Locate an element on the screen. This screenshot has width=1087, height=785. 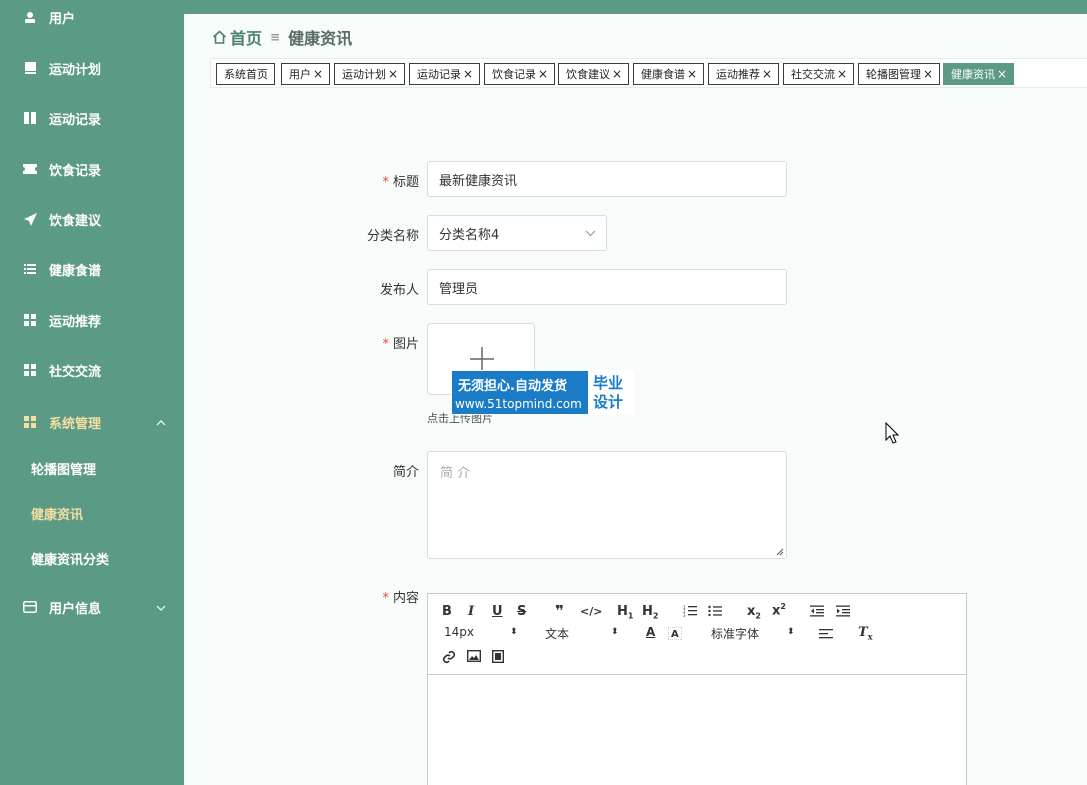
sidebar-item-user: 用户 is located at coordinates (92, 17).